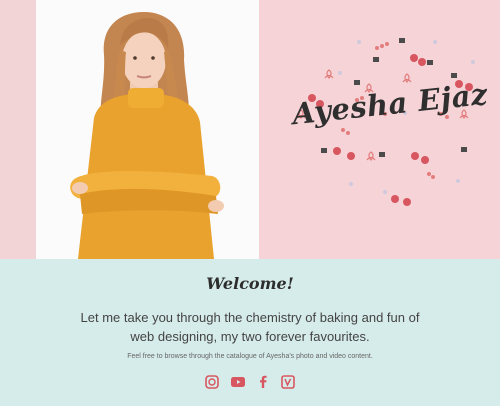 The image size is (500, 406). I want to click on instagram-link, so click(212, 381).